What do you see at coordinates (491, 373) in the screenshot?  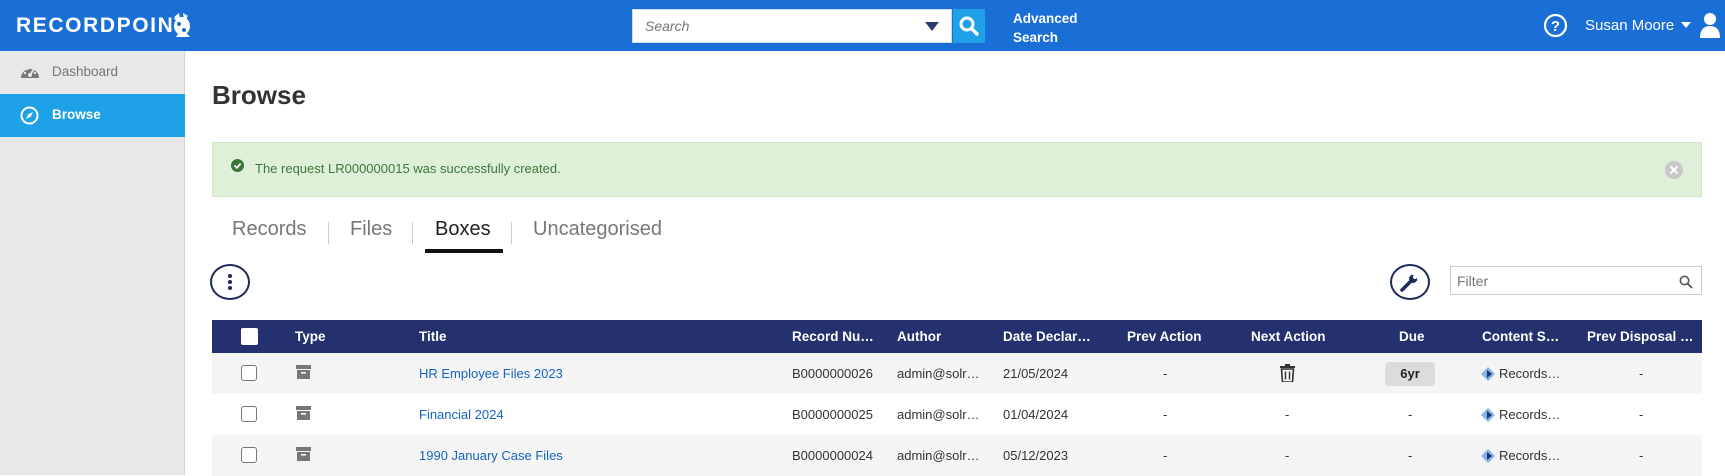 I see `row-title-link: HR Employee Files 2023` at bounding box center [491, 373].